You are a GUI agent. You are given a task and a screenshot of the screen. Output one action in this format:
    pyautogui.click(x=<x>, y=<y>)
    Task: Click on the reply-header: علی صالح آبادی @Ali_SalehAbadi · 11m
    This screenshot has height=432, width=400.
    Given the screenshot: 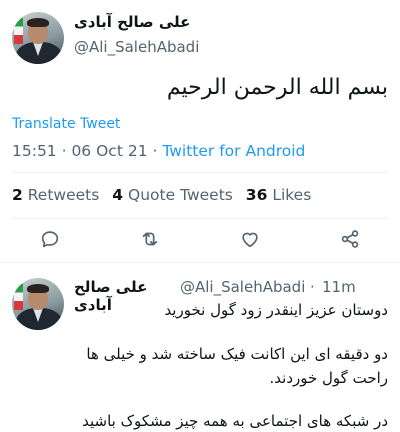 What is the action you would take?
    pyautogui.click(x=231, y=296)
    